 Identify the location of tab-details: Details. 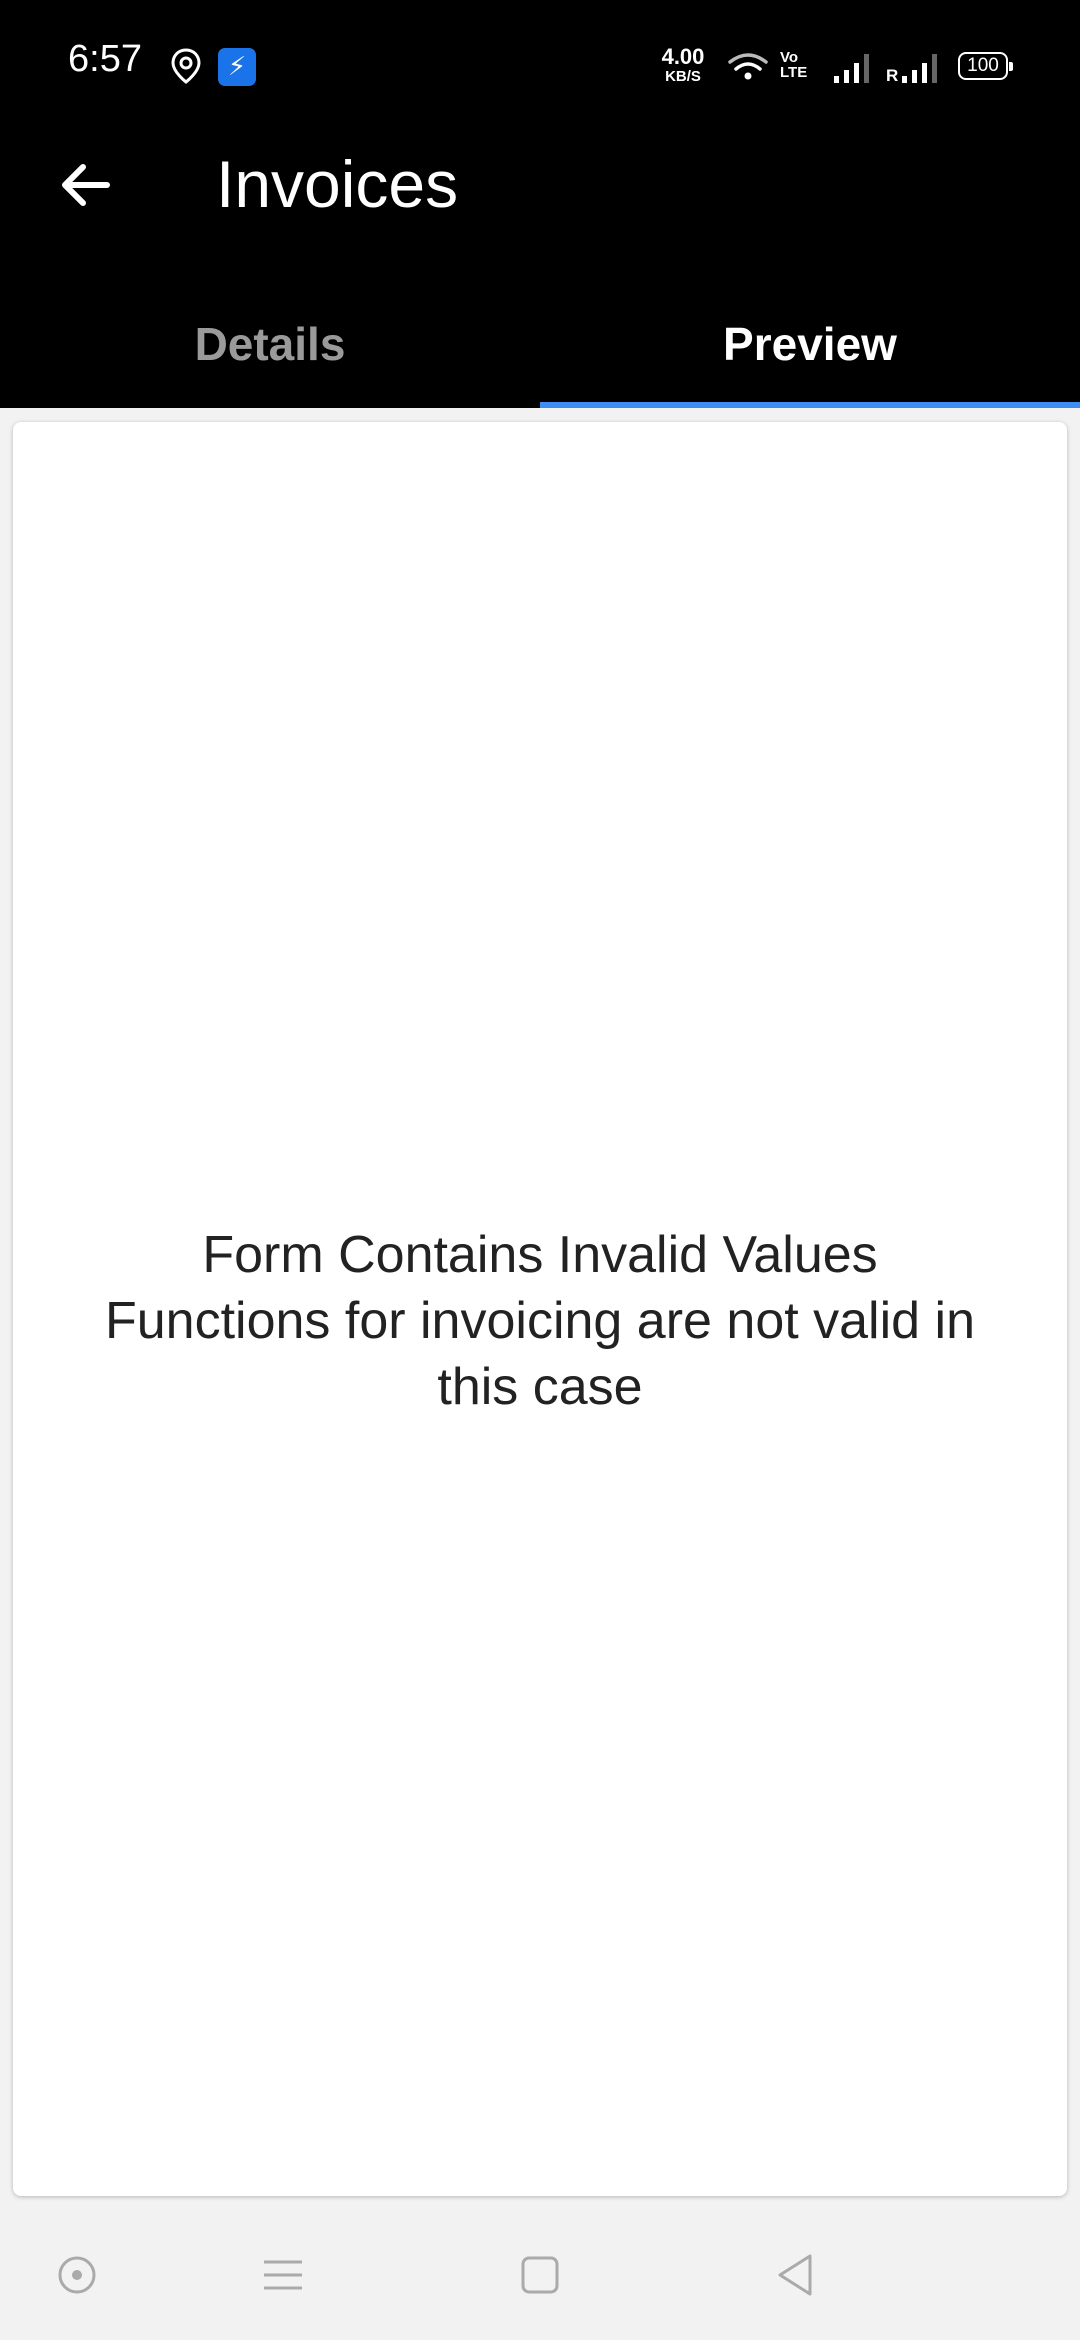
(270, 344).